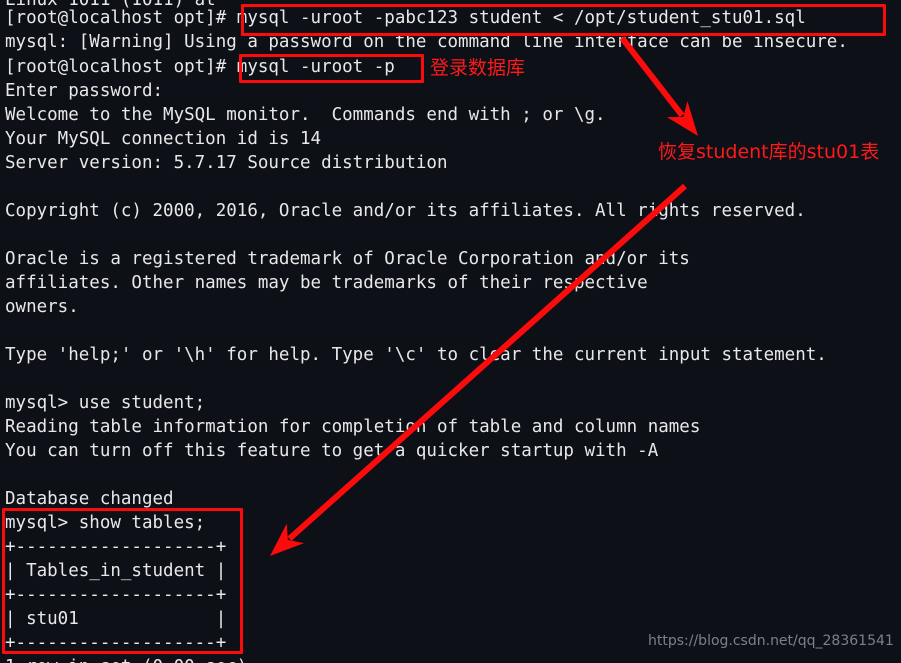 Image resolution: width=901 pixels, height=663 pixels. I want to click on terminal-line: Database changed, so click(89, 499).